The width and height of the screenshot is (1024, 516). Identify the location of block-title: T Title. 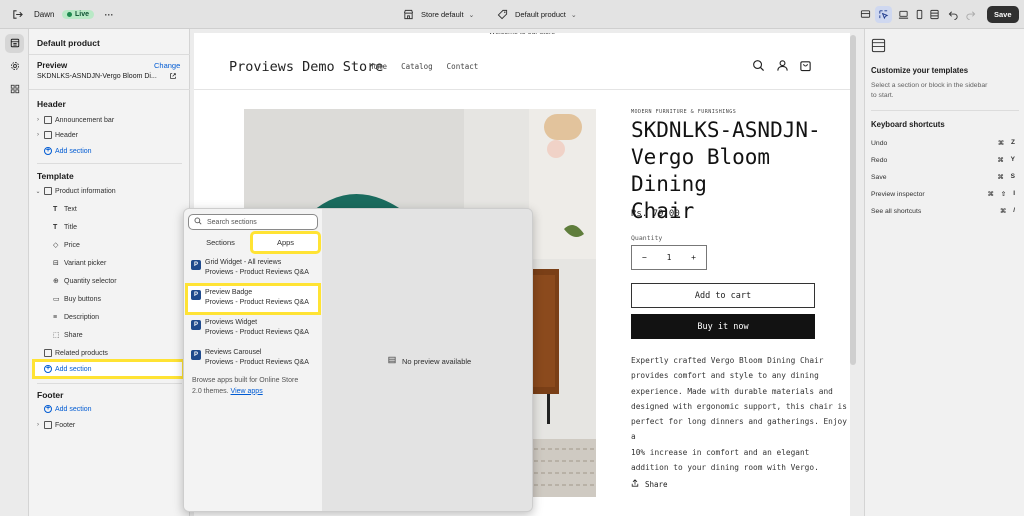
(108, 227).